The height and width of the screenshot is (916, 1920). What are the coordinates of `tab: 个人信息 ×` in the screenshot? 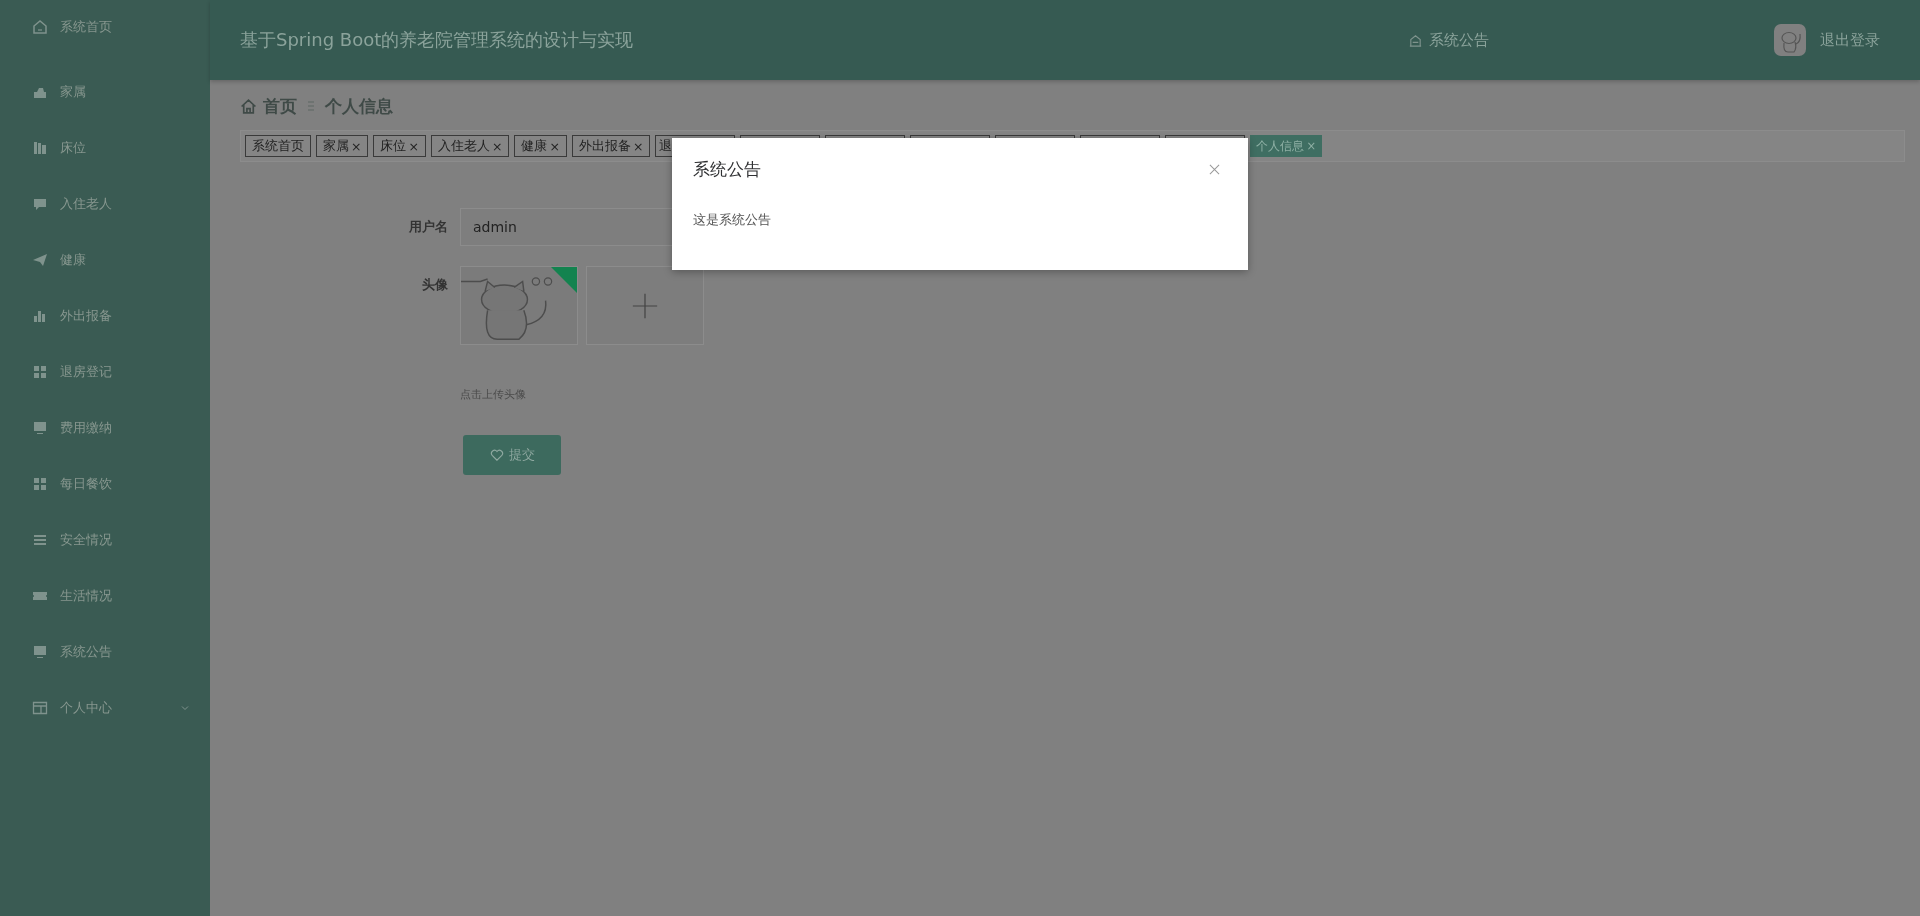 It's located at (1286, 146).